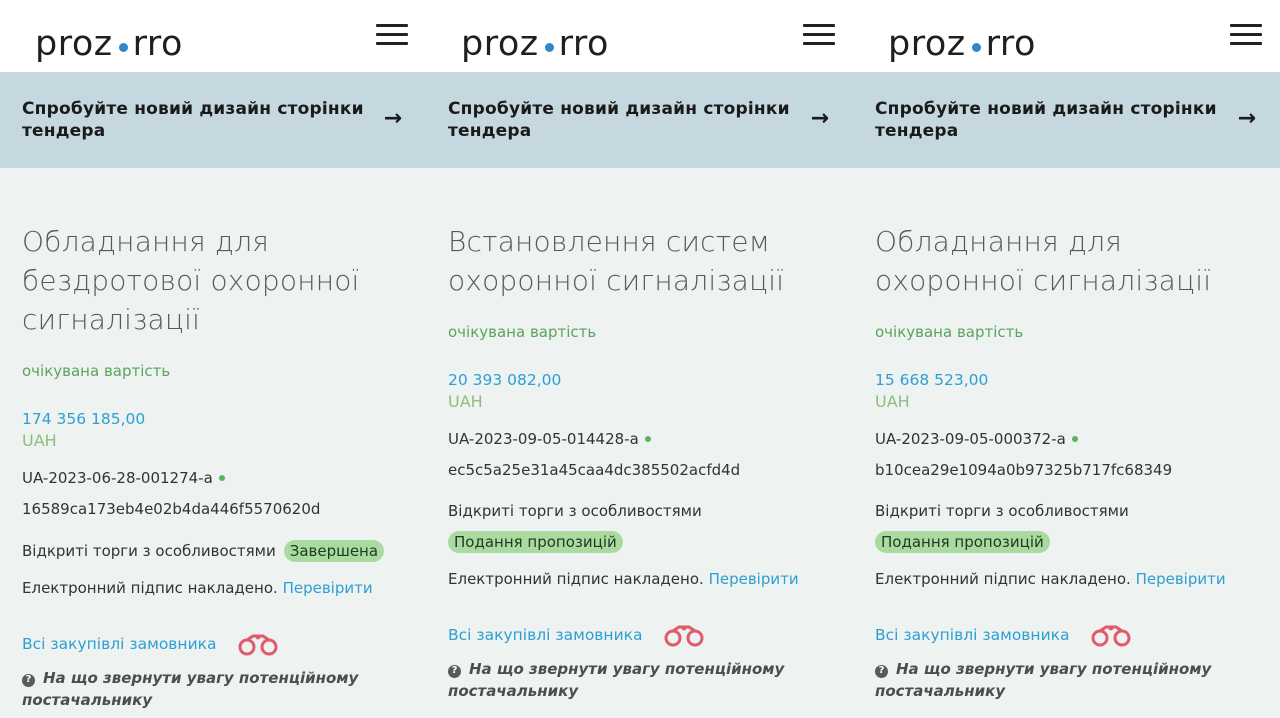 This screenshot has width=1280, height=718. I want to click on procedure-row: Відкриті торги з особливостями Завершена, so click(213, 551).